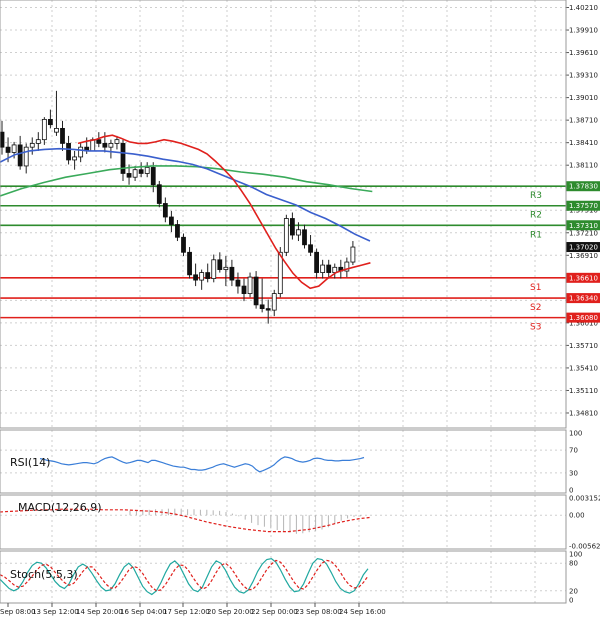 The image size is (600, 621). I want to click on price-tick-label-16: 1.35410, so click(583, 368).